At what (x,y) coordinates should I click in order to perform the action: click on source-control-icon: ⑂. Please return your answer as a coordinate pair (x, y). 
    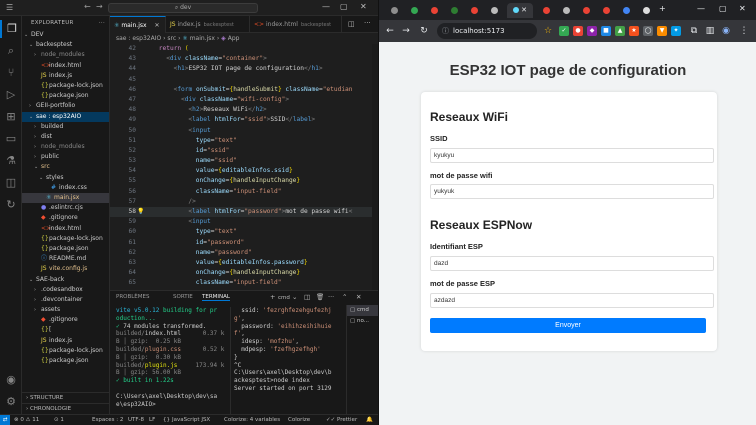
    Looking at the image, I should click on (11, 73).